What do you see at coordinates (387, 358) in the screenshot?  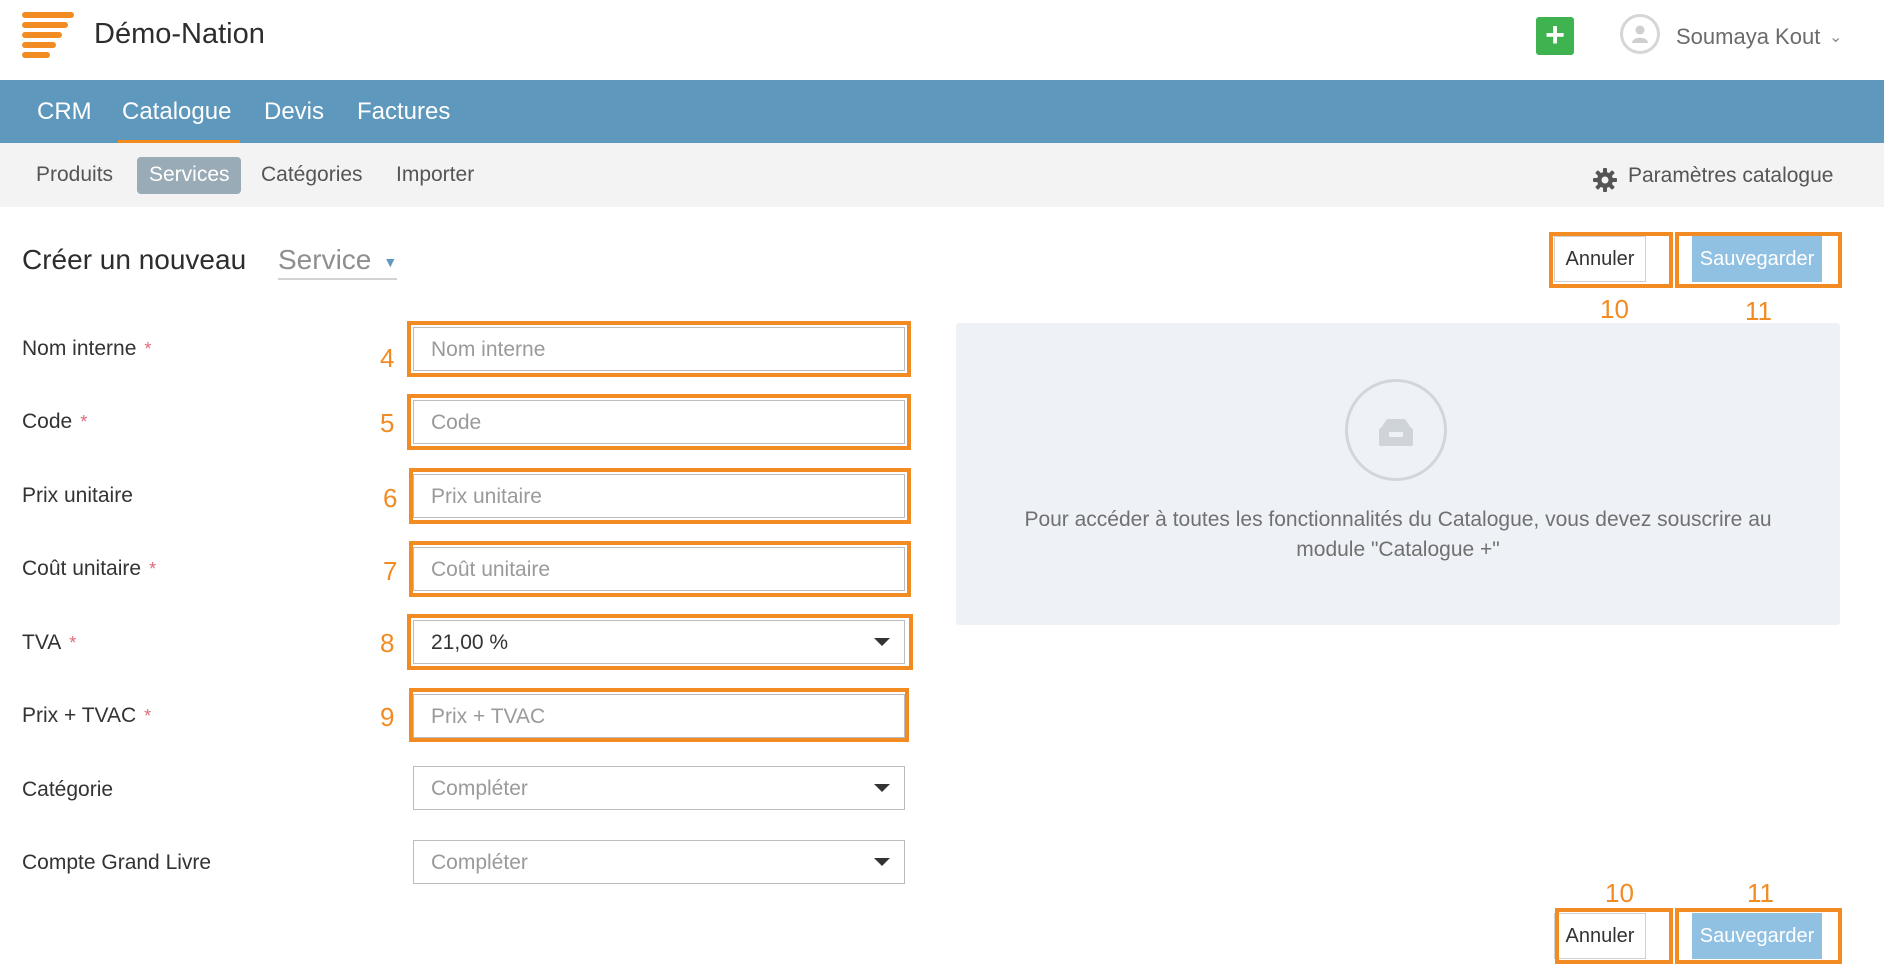 I see `annotation-number-4: 4` at bounding box center [387, 358].